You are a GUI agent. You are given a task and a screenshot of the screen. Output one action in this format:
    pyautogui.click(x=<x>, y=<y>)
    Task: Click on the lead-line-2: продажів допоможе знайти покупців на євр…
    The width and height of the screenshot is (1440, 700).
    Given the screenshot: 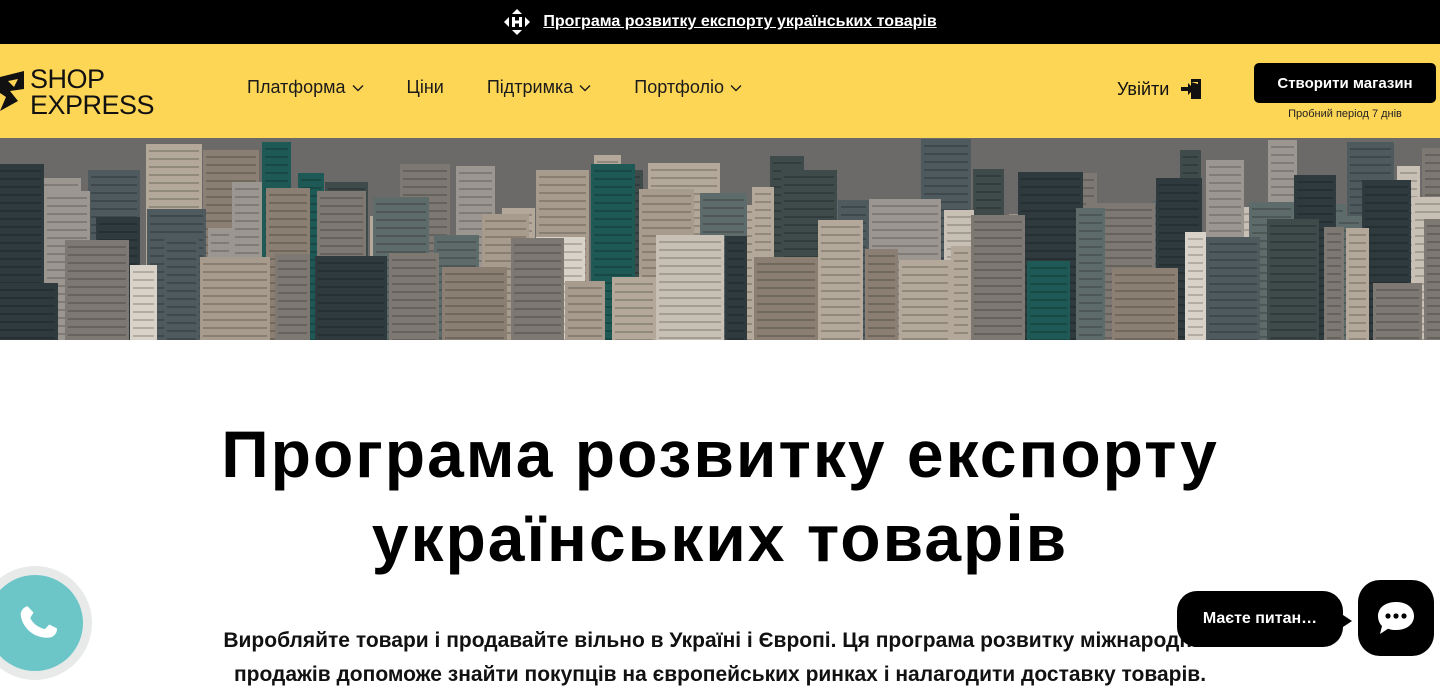 What is the action you would take?
    pyautogui.click(x=720, y=674)
    